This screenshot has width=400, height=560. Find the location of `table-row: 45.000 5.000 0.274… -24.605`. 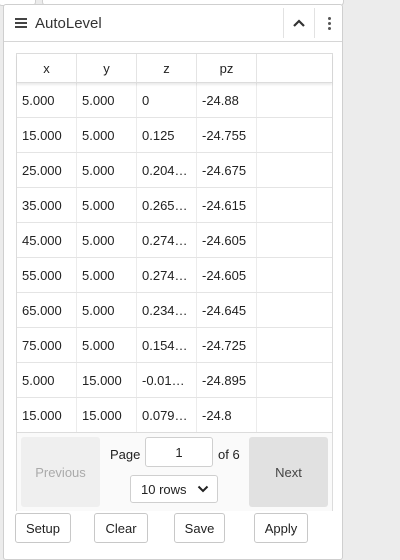

table-row: 45.000 5.000 0.274… -24.605 is located at coordinates (174, 240).